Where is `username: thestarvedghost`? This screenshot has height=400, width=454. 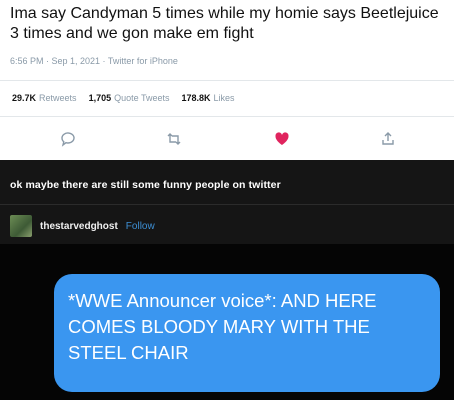
username: thestarvedghost is located at coordinates (79, 226).